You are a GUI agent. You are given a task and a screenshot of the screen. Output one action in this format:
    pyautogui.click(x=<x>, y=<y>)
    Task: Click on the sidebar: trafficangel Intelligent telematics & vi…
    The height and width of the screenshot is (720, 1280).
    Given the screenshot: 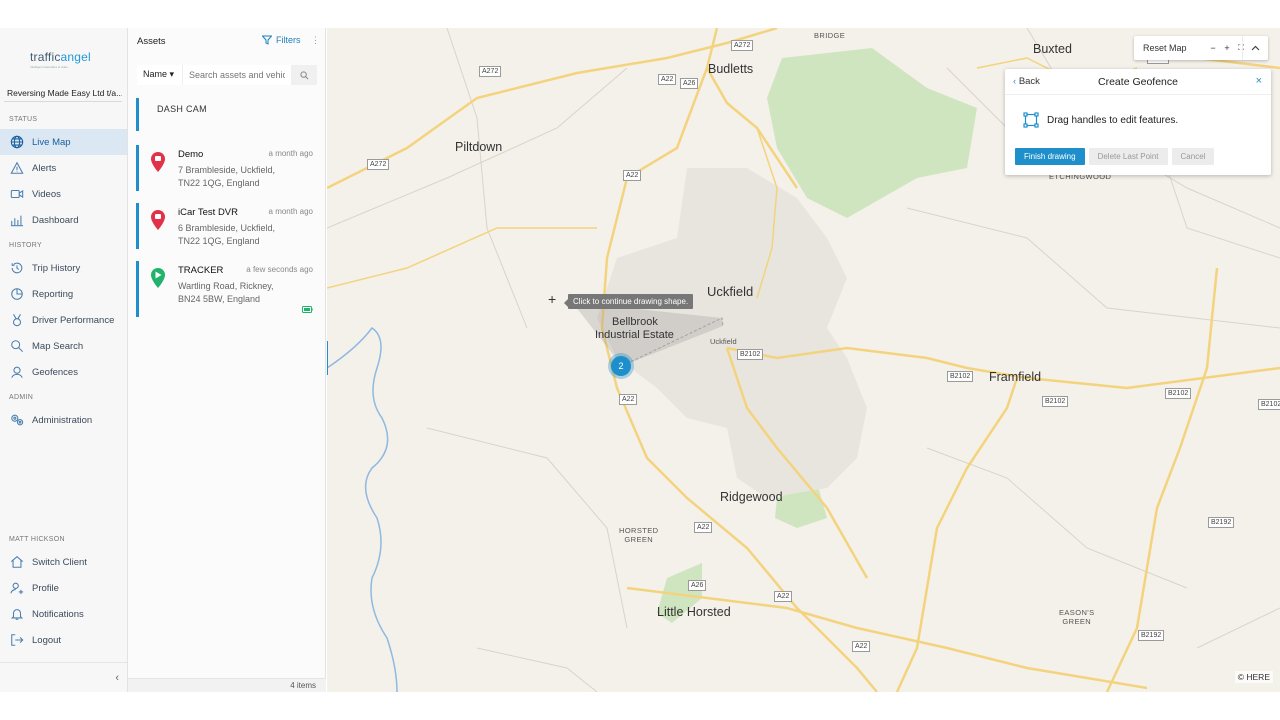 What is the action you would take?
    pyautogui.click(x=64, y=360)
    